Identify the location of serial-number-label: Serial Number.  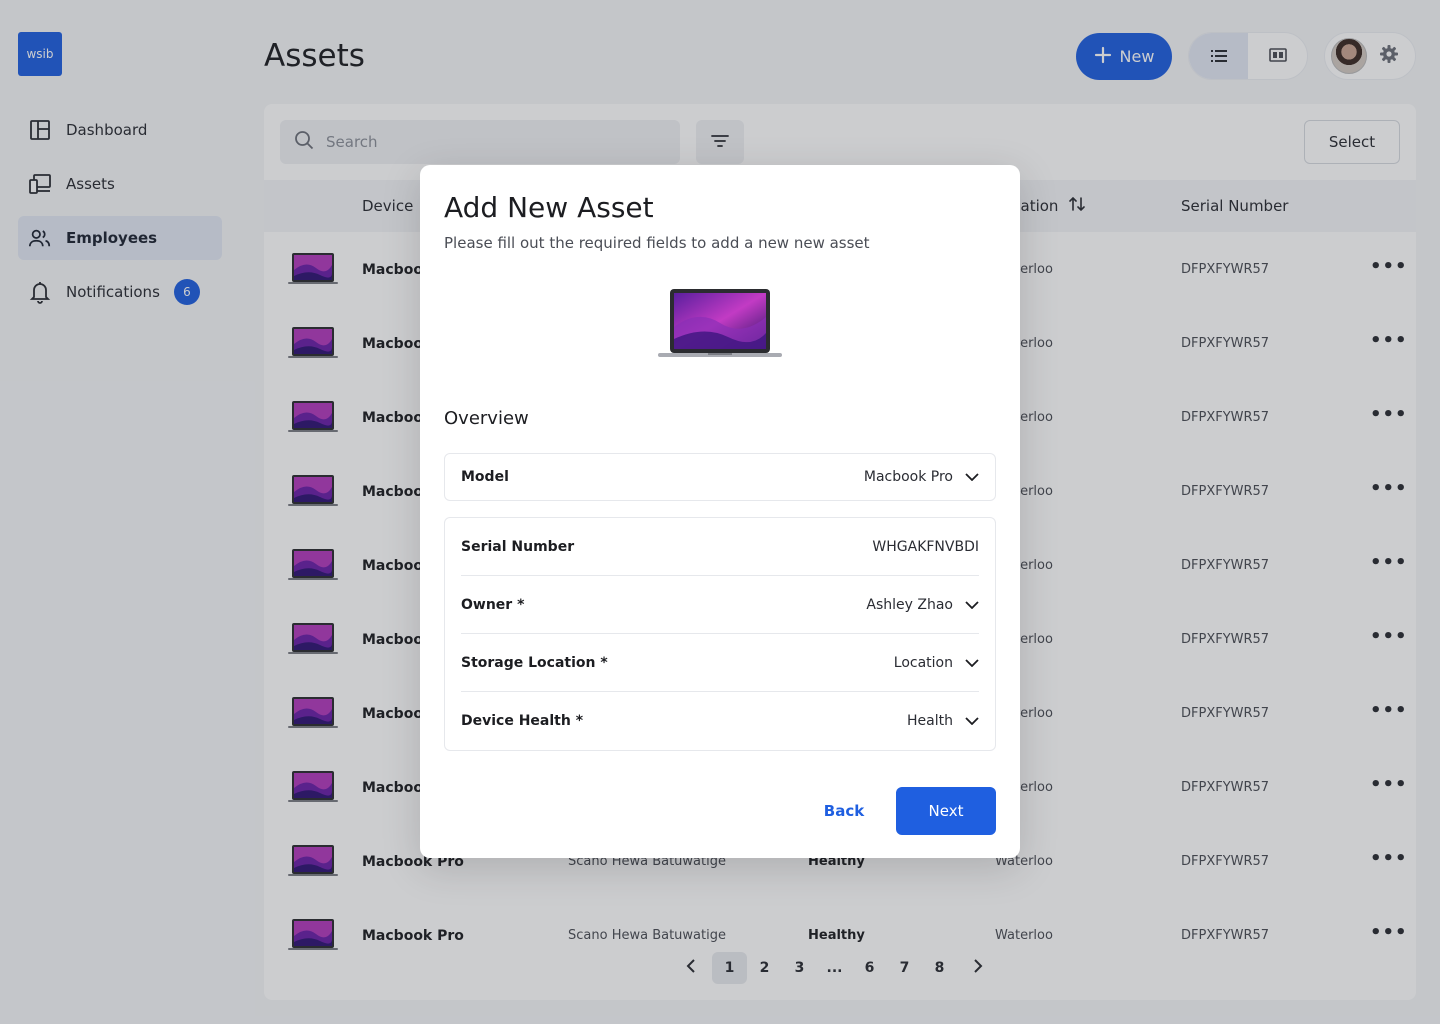
(518, 546).